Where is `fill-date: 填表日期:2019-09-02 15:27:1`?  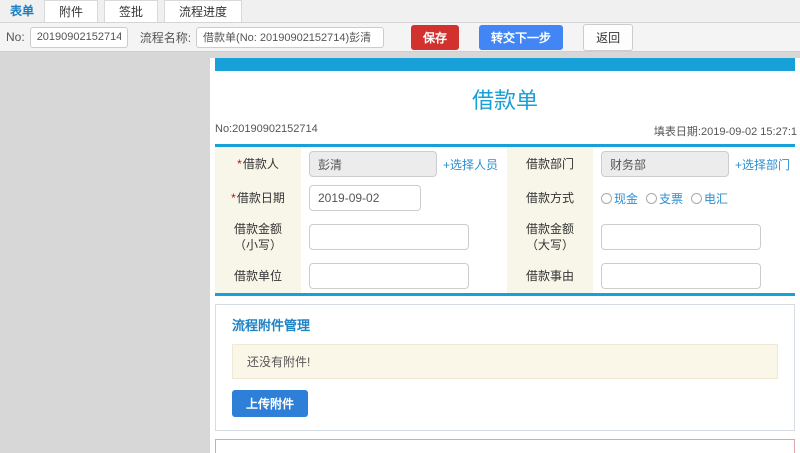
fill-date: 填表日期:2019-09-02 15:27:1 is located at coordinates (725, 132).